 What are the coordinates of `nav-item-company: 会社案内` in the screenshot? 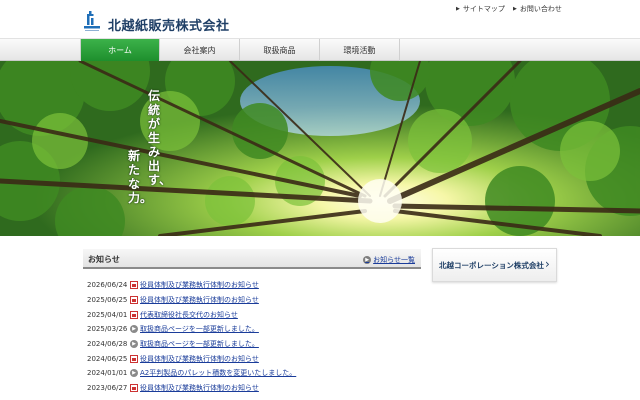 It's located at (200, 50).